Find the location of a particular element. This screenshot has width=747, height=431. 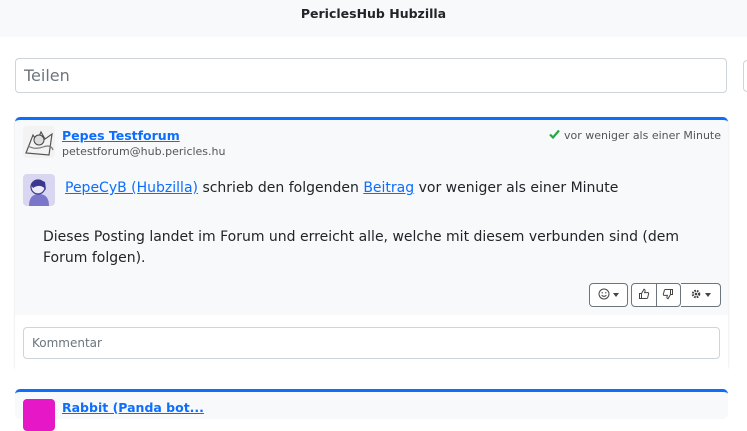

comment-section is located at coordinates (371, 344).